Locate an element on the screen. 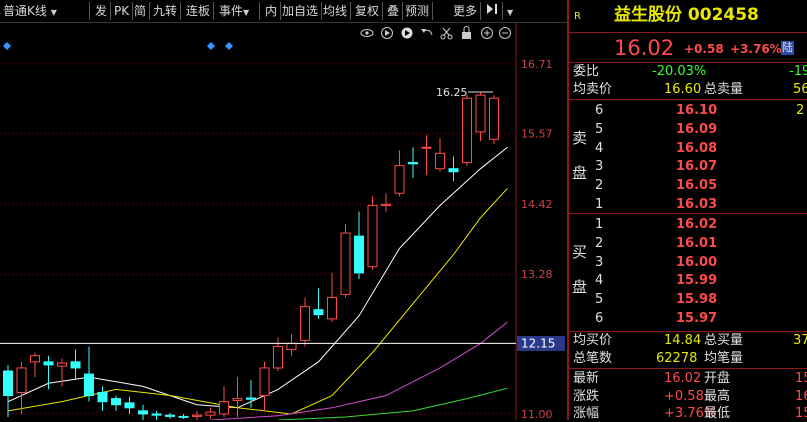 Image resolution: width=807 pixels, height=422 pixels. sell-level-row: 2 16.05 is located at coordinates (687, 186).